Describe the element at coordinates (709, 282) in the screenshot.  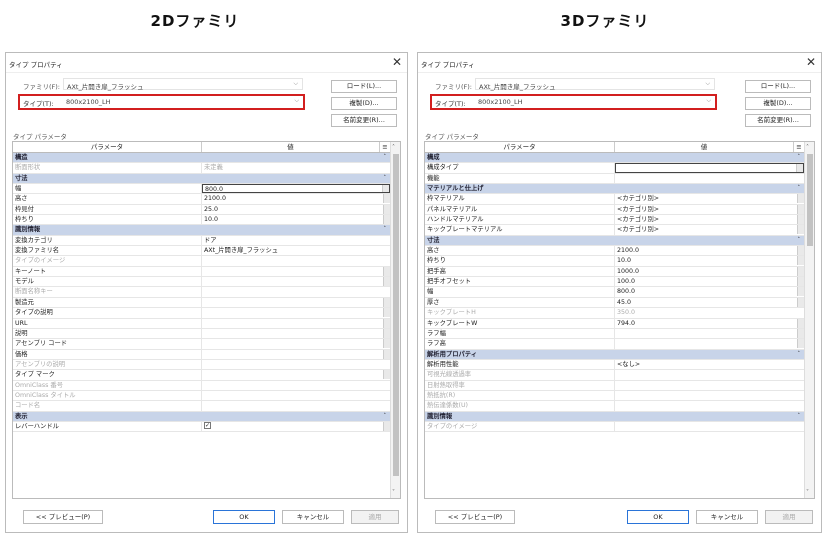
I see `parameter-value: 100.0` at that location.